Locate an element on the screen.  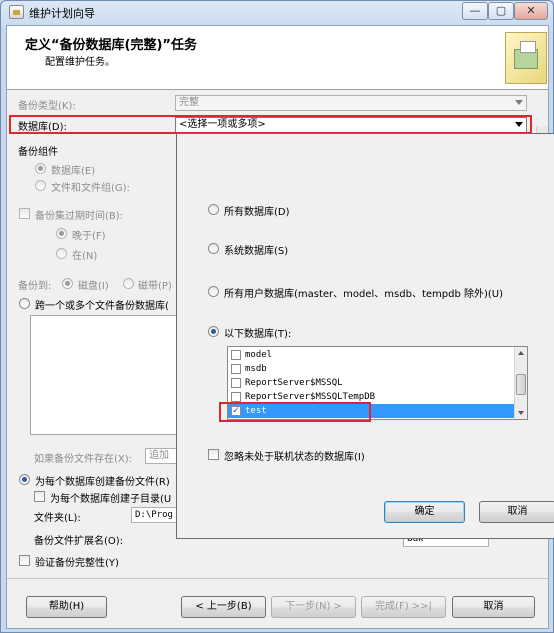
if-file-exists-label: 如果备份文件存在(X): is located at coordinates (83, 459).